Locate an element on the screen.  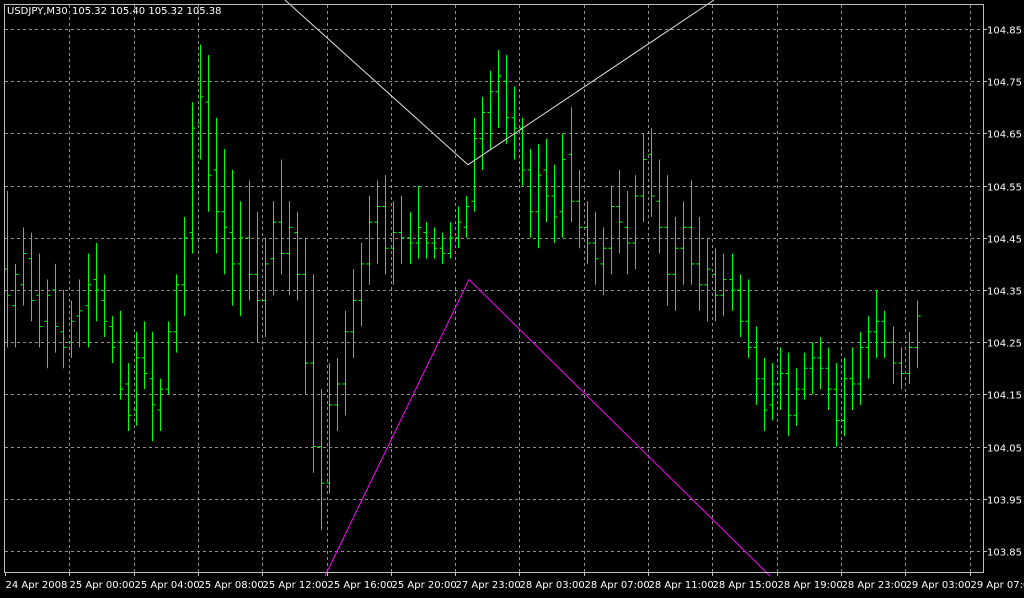
time-tick-label: 29 Apr 07:00 is located at coordinates (997, 585).